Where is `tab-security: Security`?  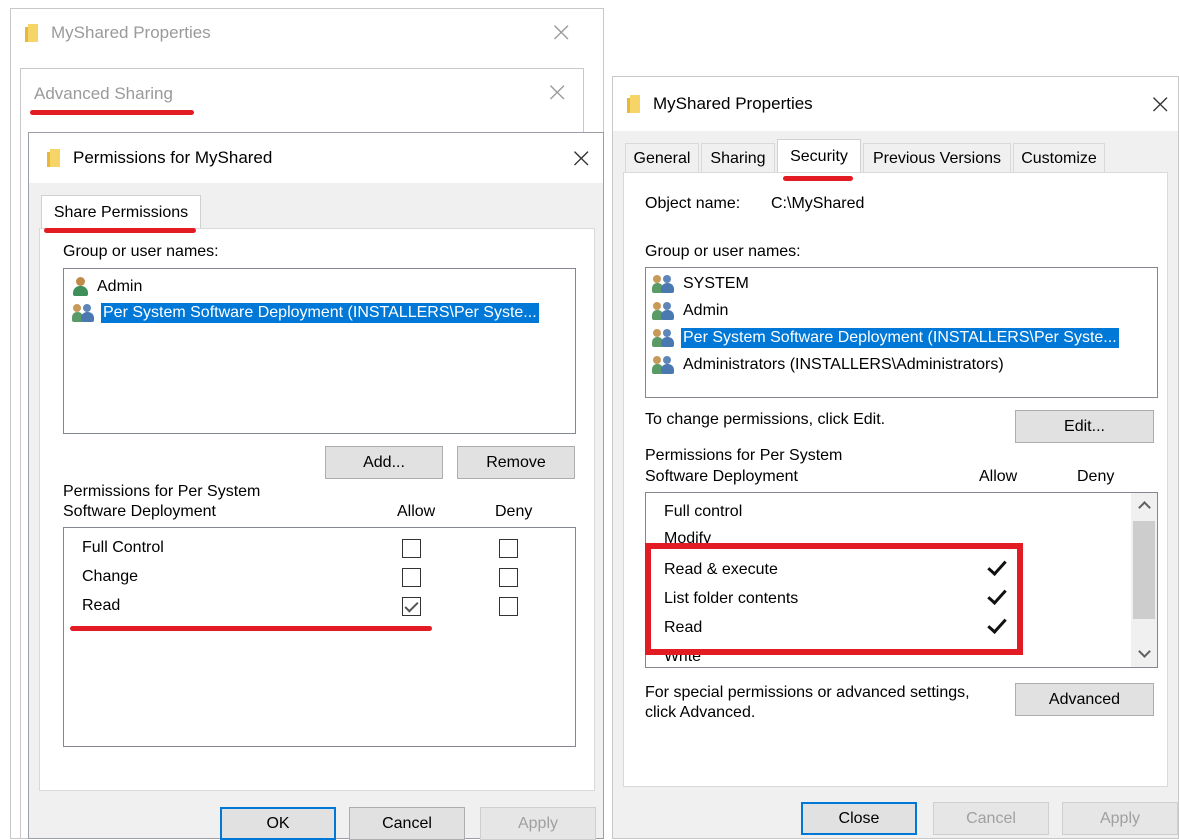 tab-security: Security is located at coordinates (819, 156).